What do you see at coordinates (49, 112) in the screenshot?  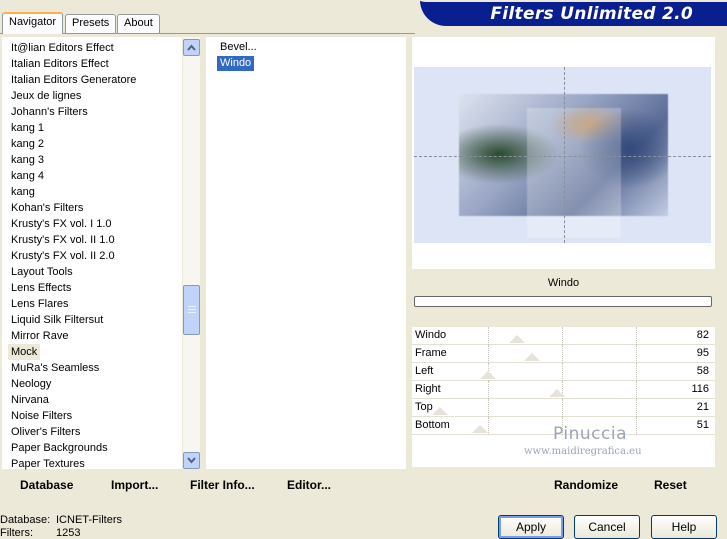 I see `category-item: Johann's Filters` at bounding box center [49, 112].